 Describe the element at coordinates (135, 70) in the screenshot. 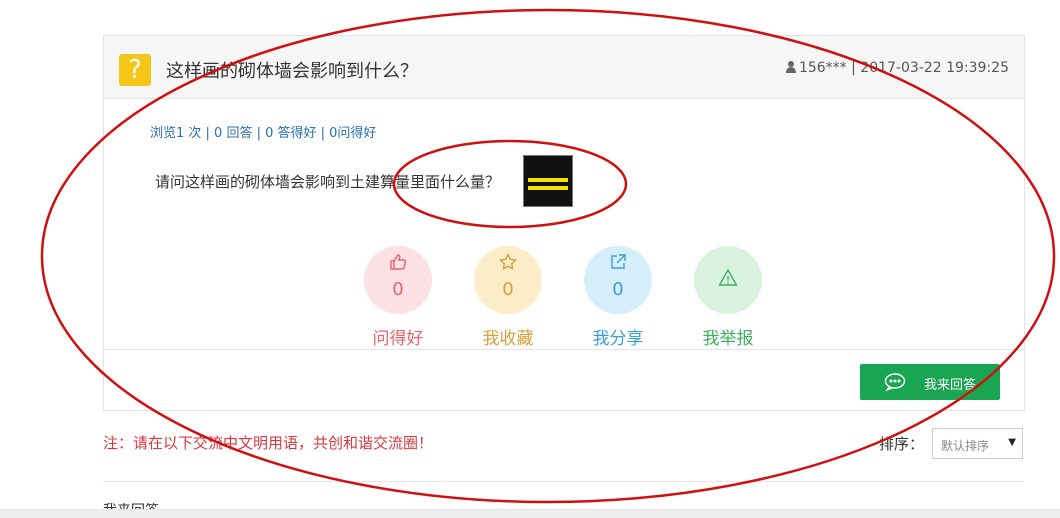

I see `question-mark-icon: ?` at that location.